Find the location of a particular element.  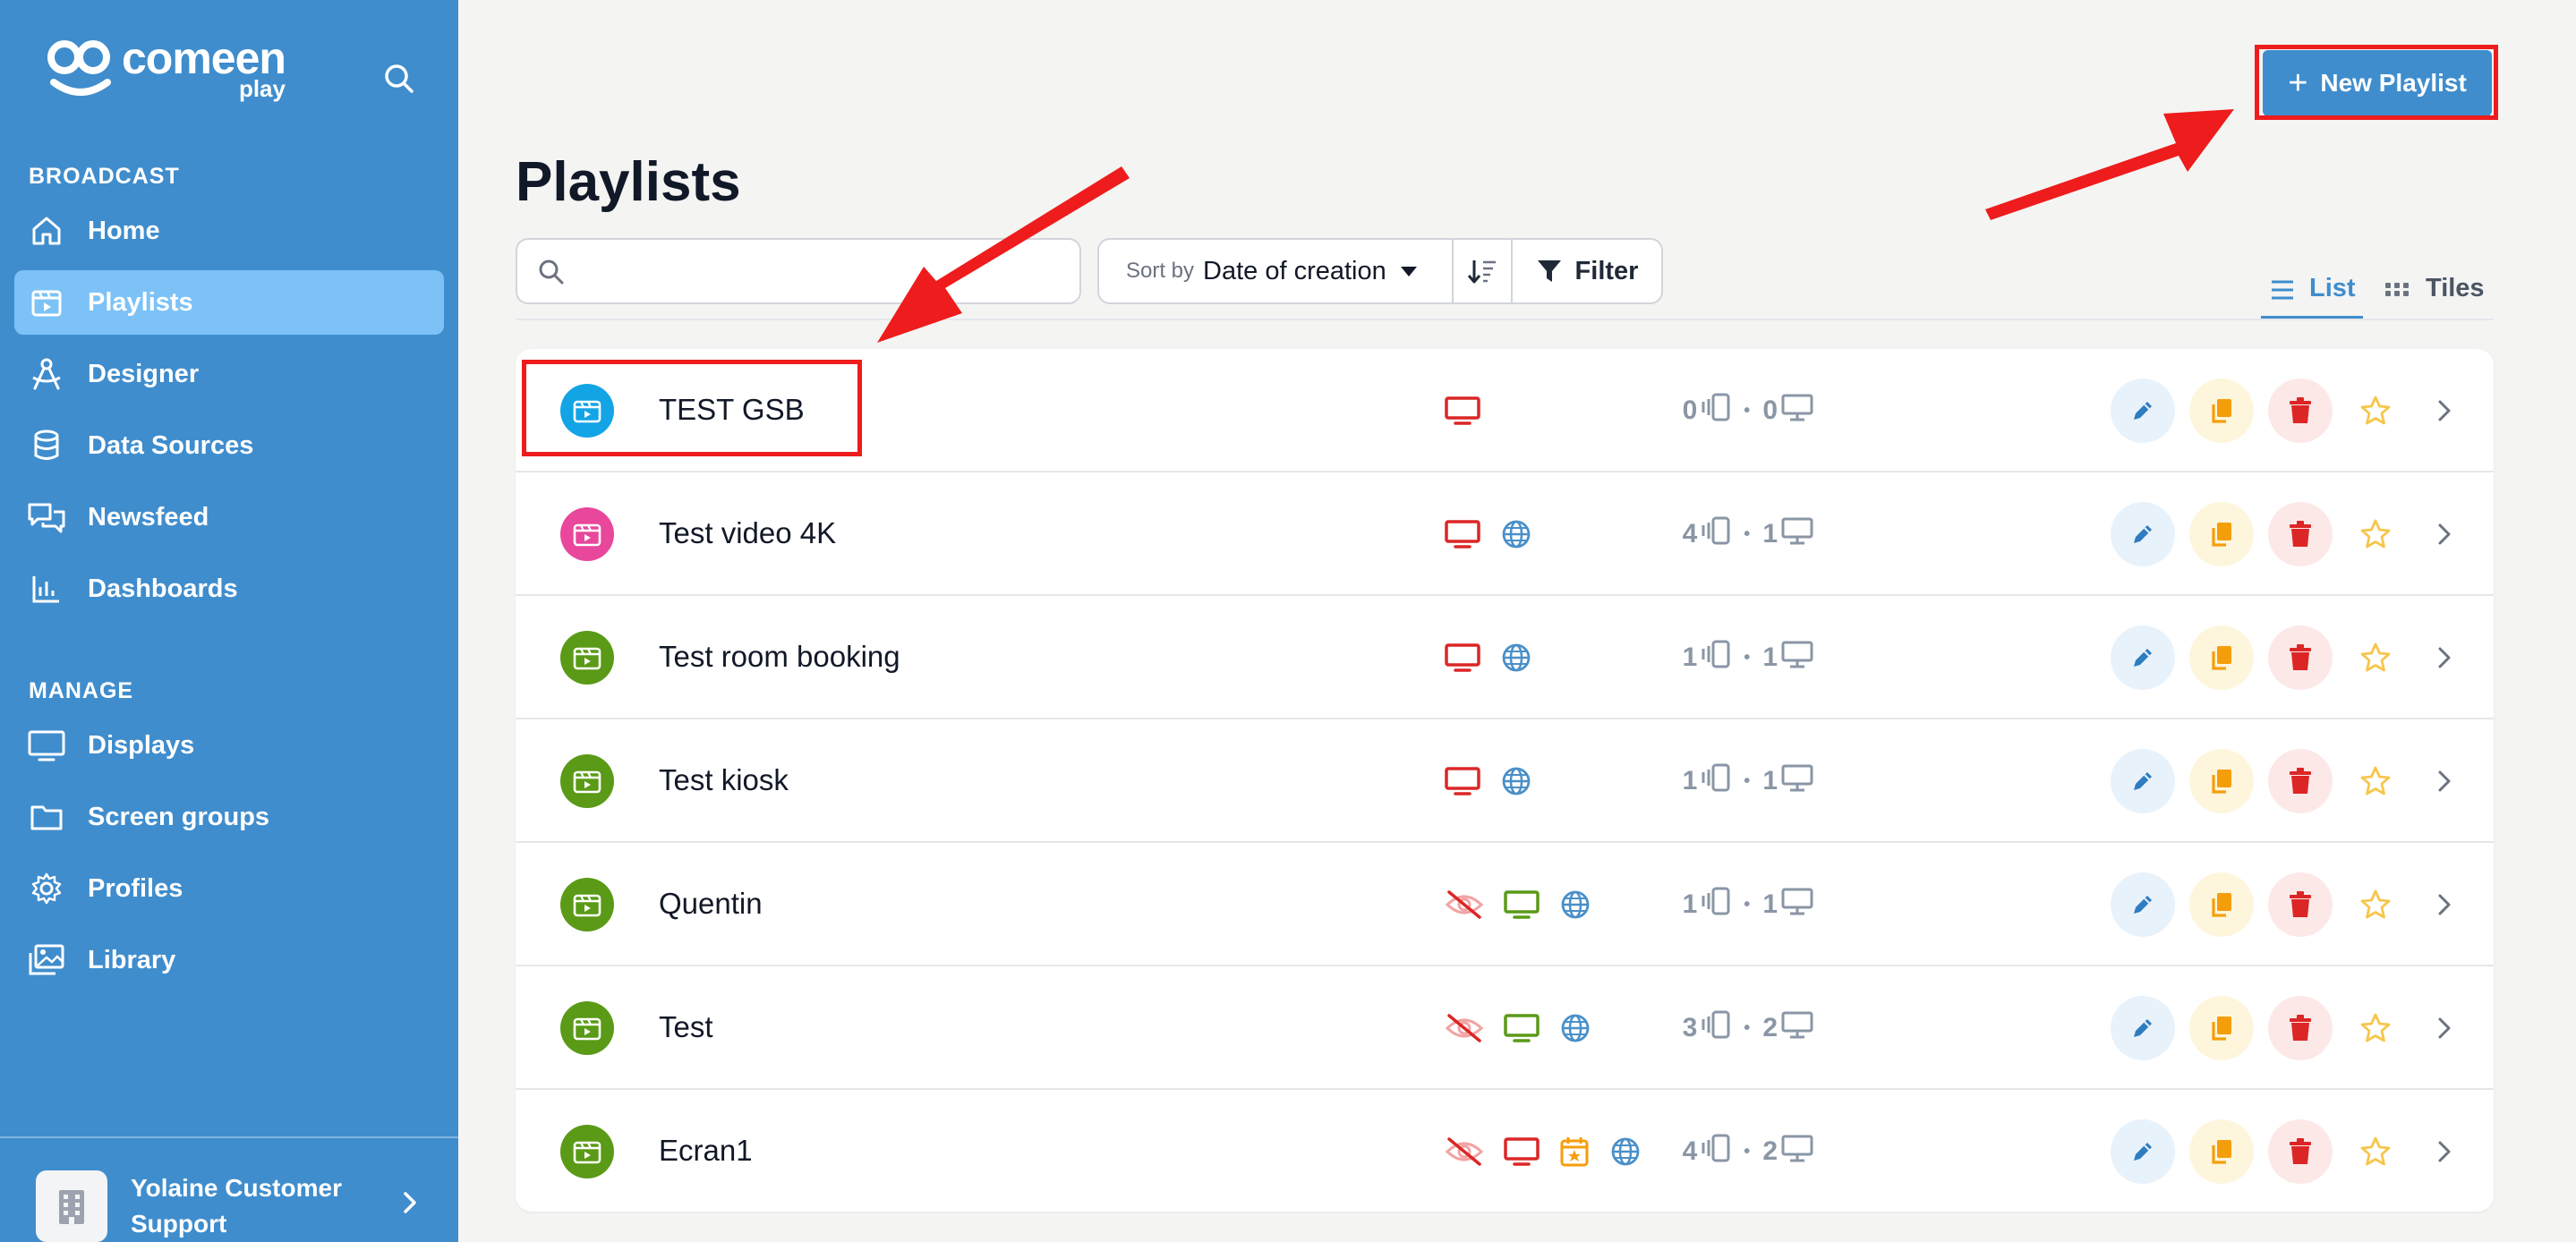

playlist-row: Test video 4K 4 • 1 is located at coordinates (1505, 534).